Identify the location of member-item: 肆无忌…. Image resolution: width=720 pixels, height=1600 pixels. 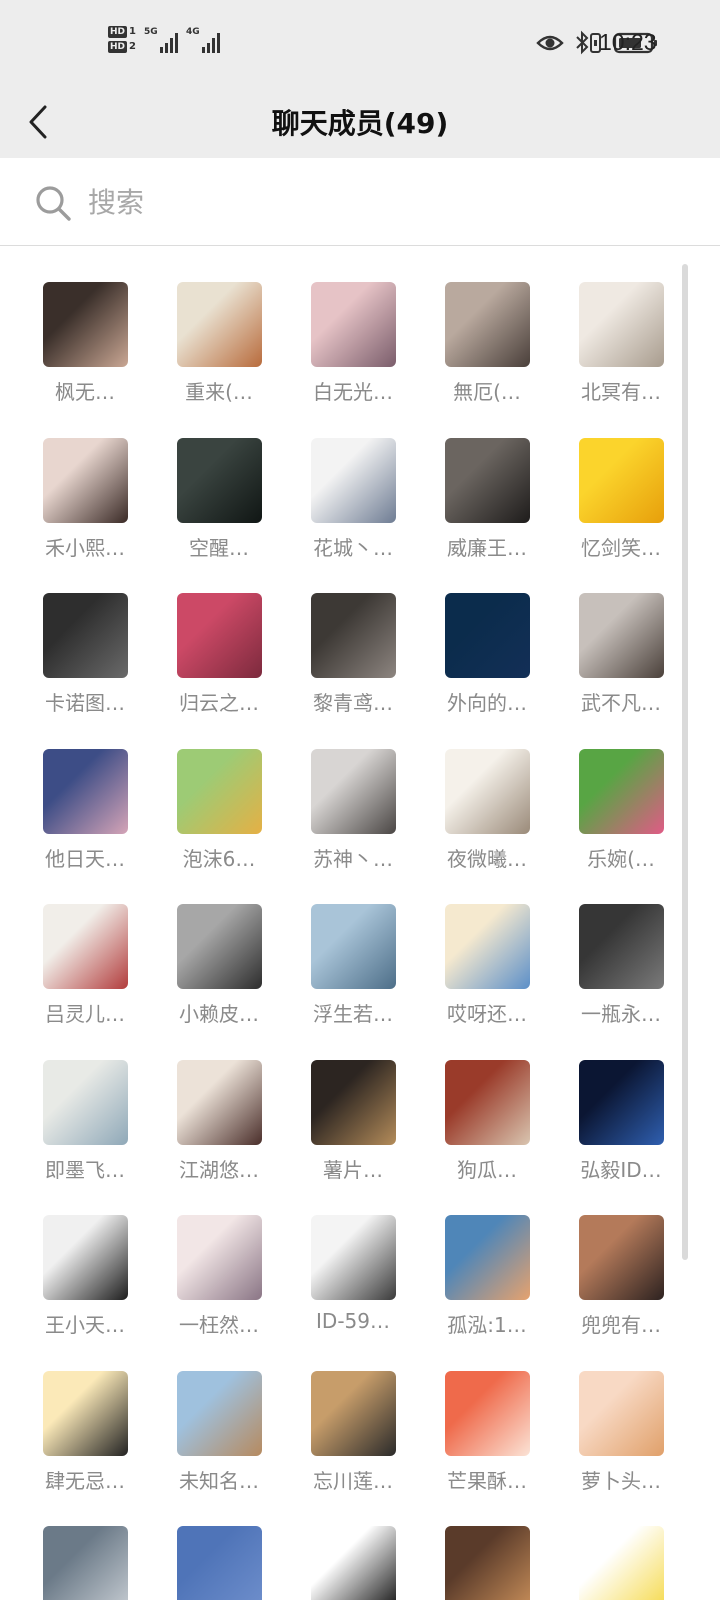
(85, 1414).